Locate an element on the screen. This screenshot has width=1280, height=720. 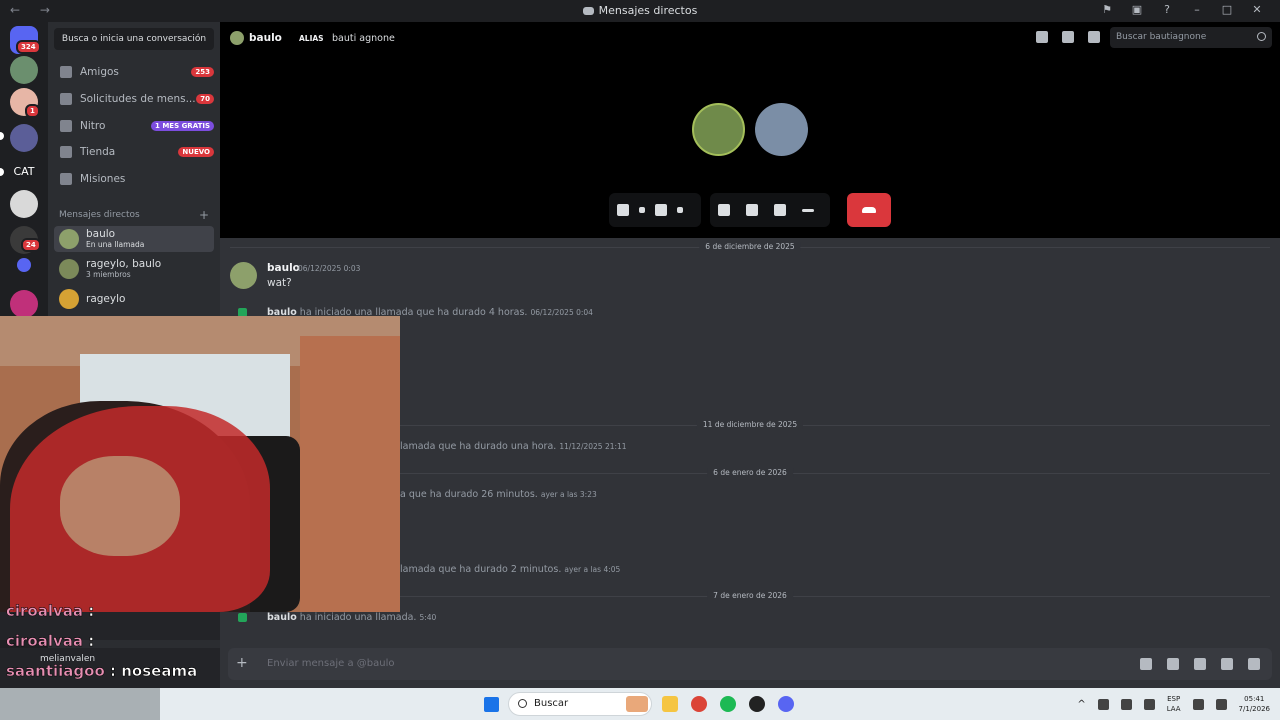
stream-chat-line: ciroalvaa : is located at coordinates (50, 611).